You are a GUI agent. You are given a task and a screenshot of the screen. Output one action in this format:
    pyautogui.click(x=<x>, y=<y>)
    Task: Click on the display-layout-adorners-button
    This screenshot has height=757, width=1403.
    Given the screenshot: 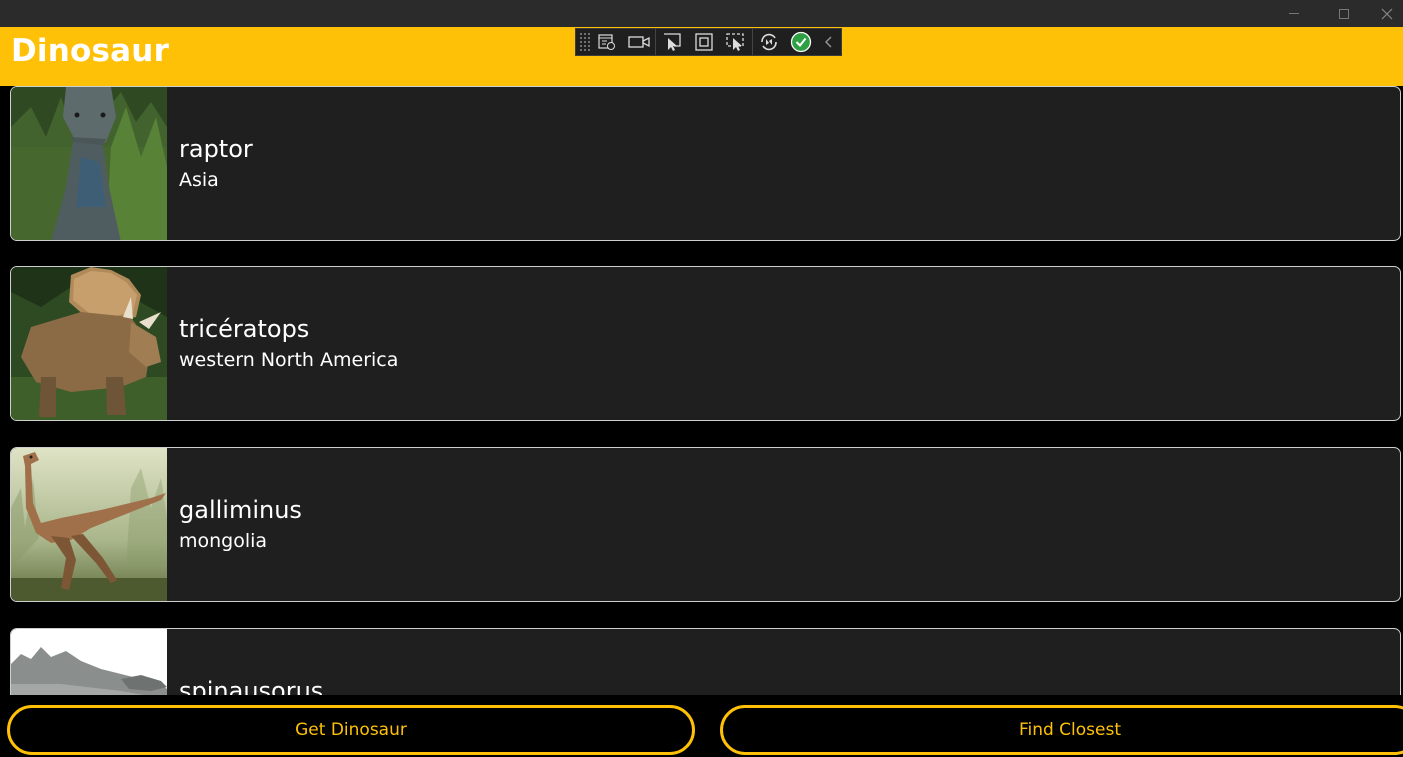 What is the action you would take?
    pyautogui.click(x=704, y=42)
    